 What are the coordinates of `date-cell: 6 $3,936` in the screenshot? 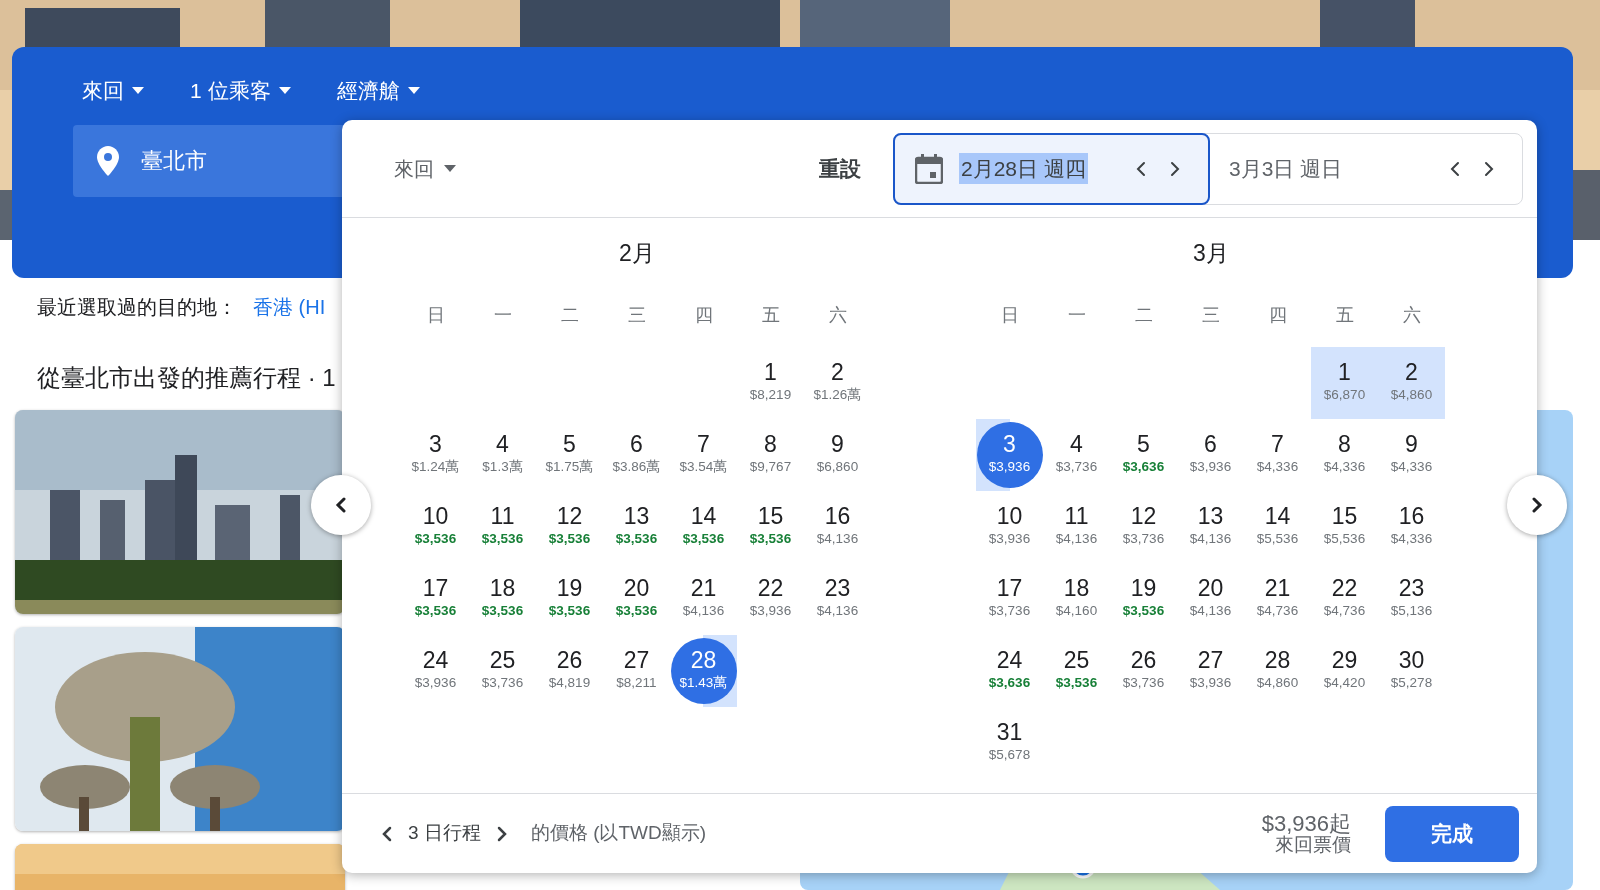 It's located at (1210, 454).